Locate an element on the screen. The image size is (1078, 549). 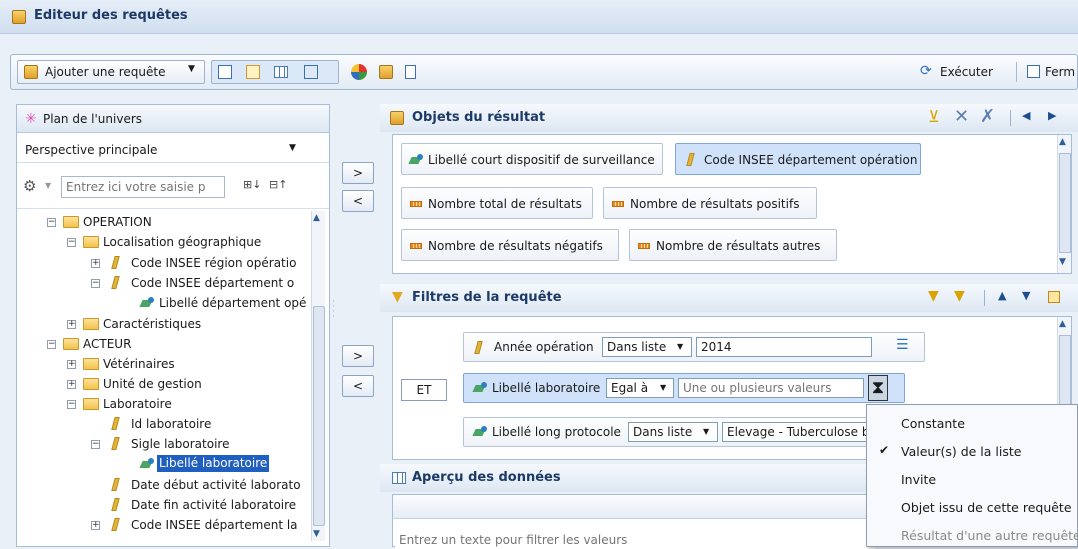
result-object-chip-selected: Code INSEE département opération is located at coordinates (798, 159).